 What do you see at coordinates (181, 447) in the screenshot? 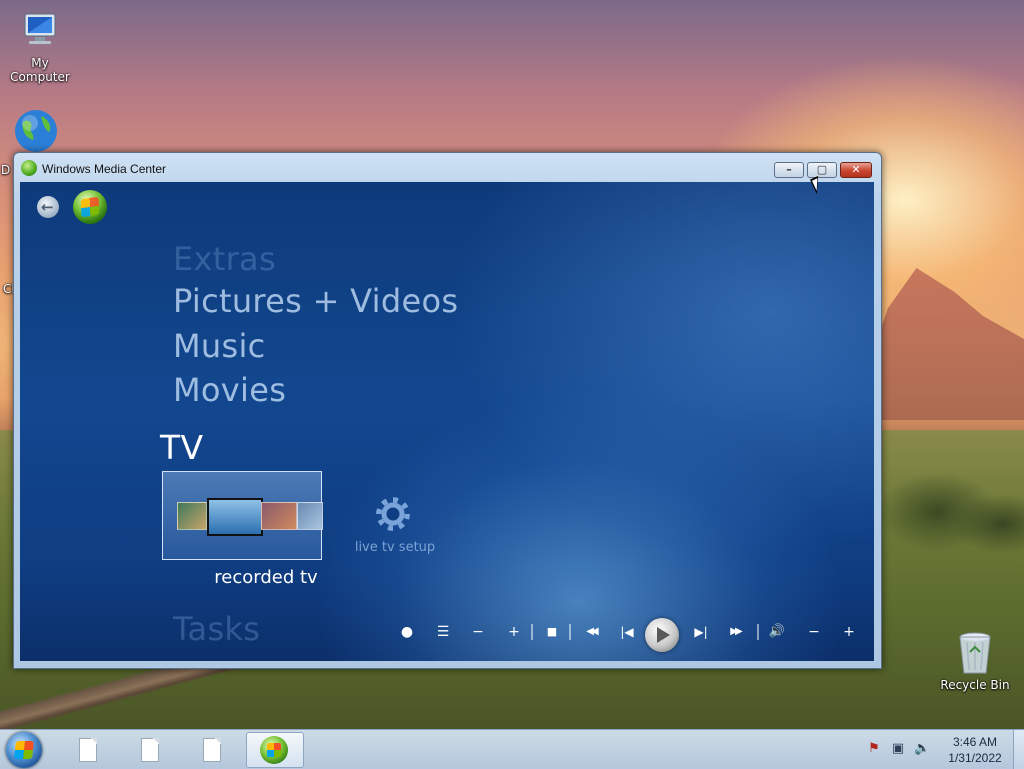
I see `menu-item-tv: TV` at bounding box center [181, 447].